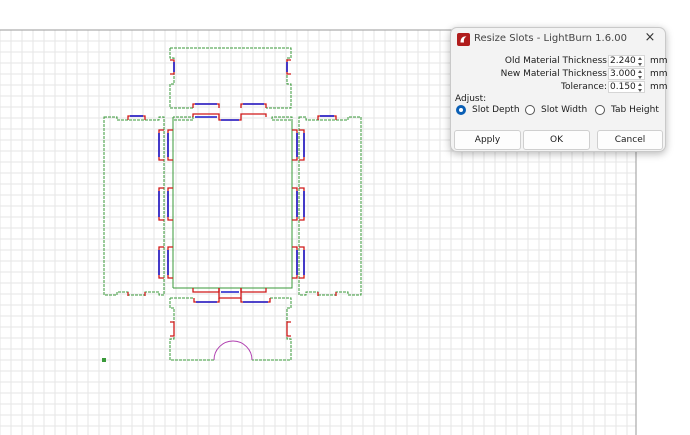 This screenshot has width=690, height=435. Describe the element at coordinates (550, 38) in the screenshot. I see `dialog-title: Resize Slots - LightBurn 1.6.00` at that location.